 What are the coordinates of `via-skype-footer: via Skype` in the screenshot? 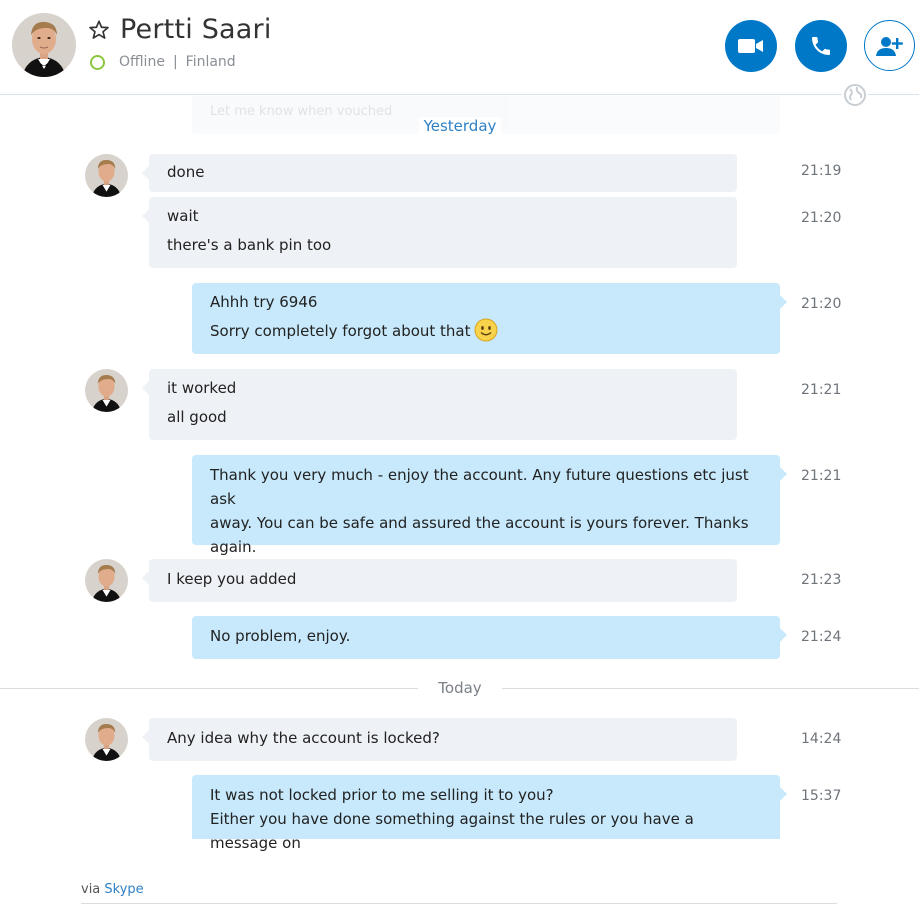 It's located at (112, 889).